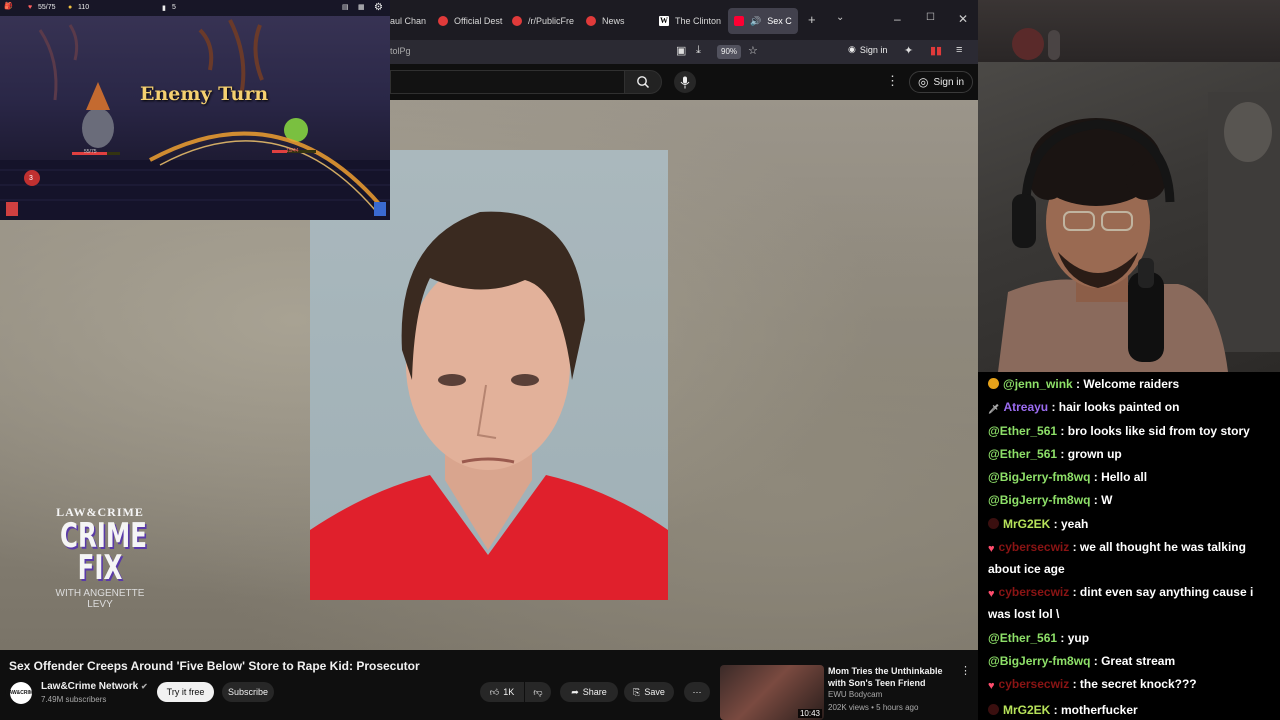  I want to click on more-horizontal-icon: ⋯, so click(697, 691).